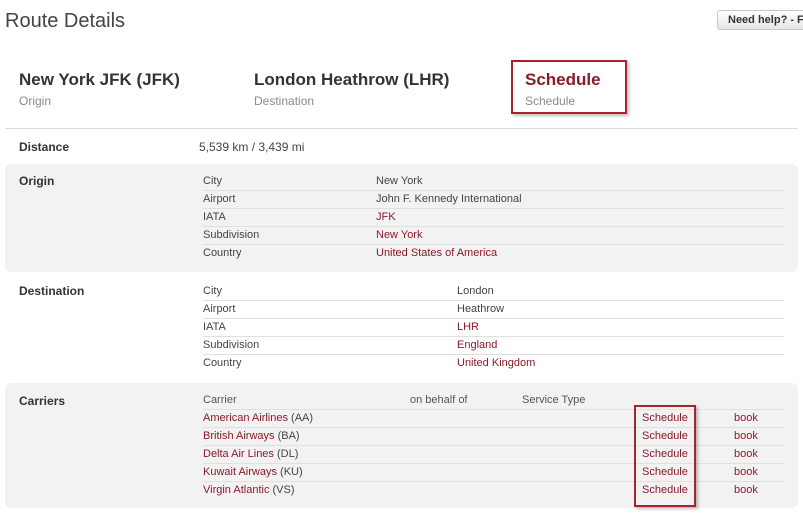 The image size is (803, 516). What do you see at coordinates (386, 217) in the screenshot?
I see `origin-value: JFK` at bounding box center [386, 217].